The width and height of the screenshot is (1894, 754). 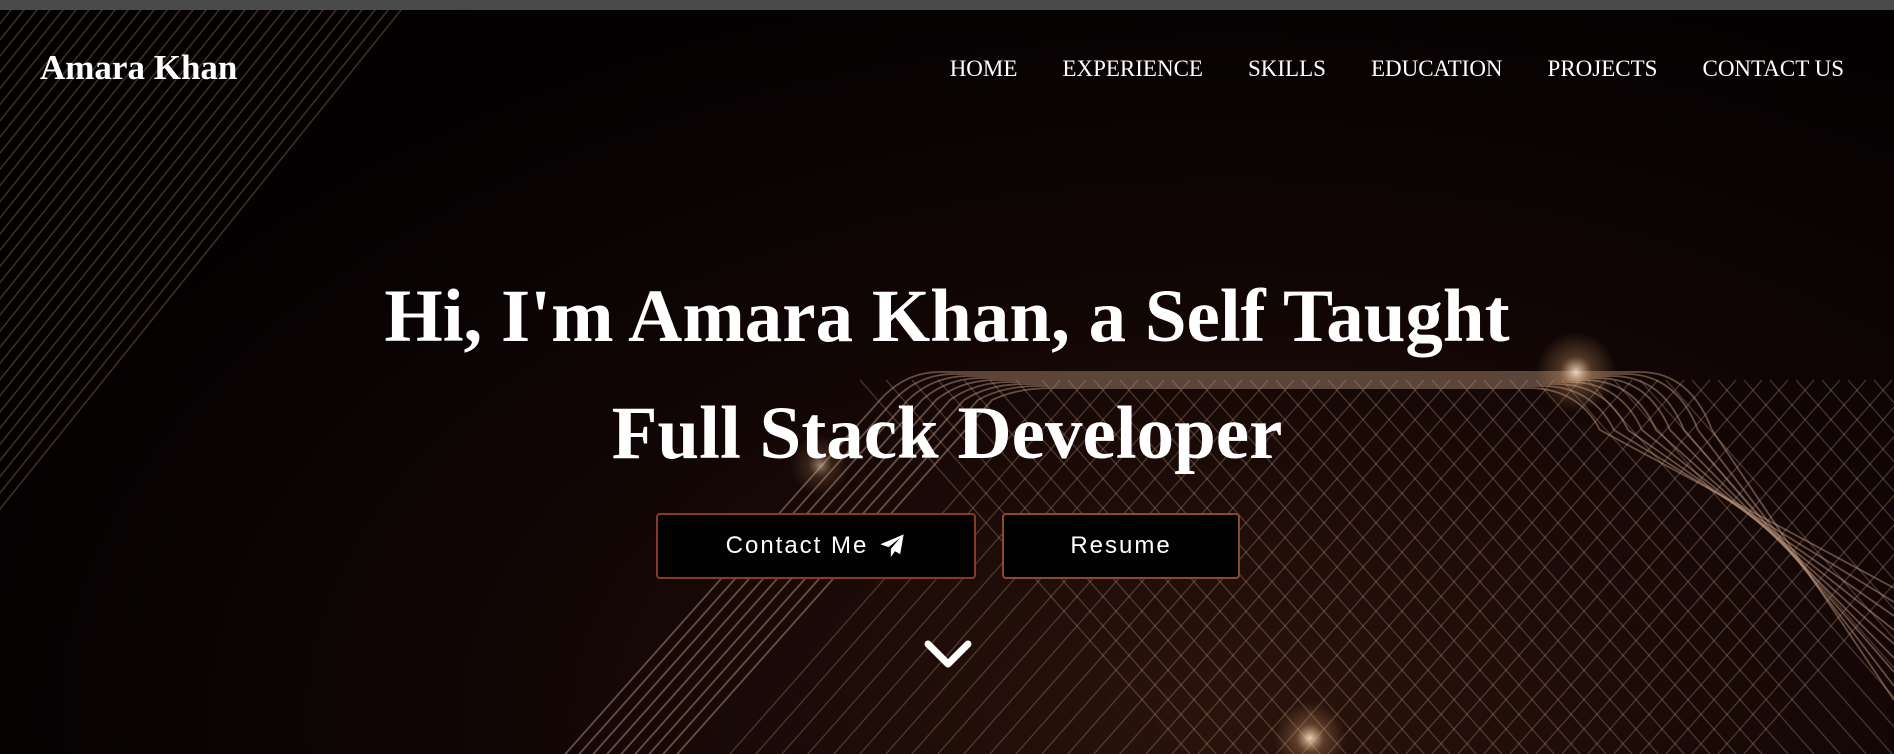 I want to click on contact-me-button: Contact Me, so click(x=816, y=546).